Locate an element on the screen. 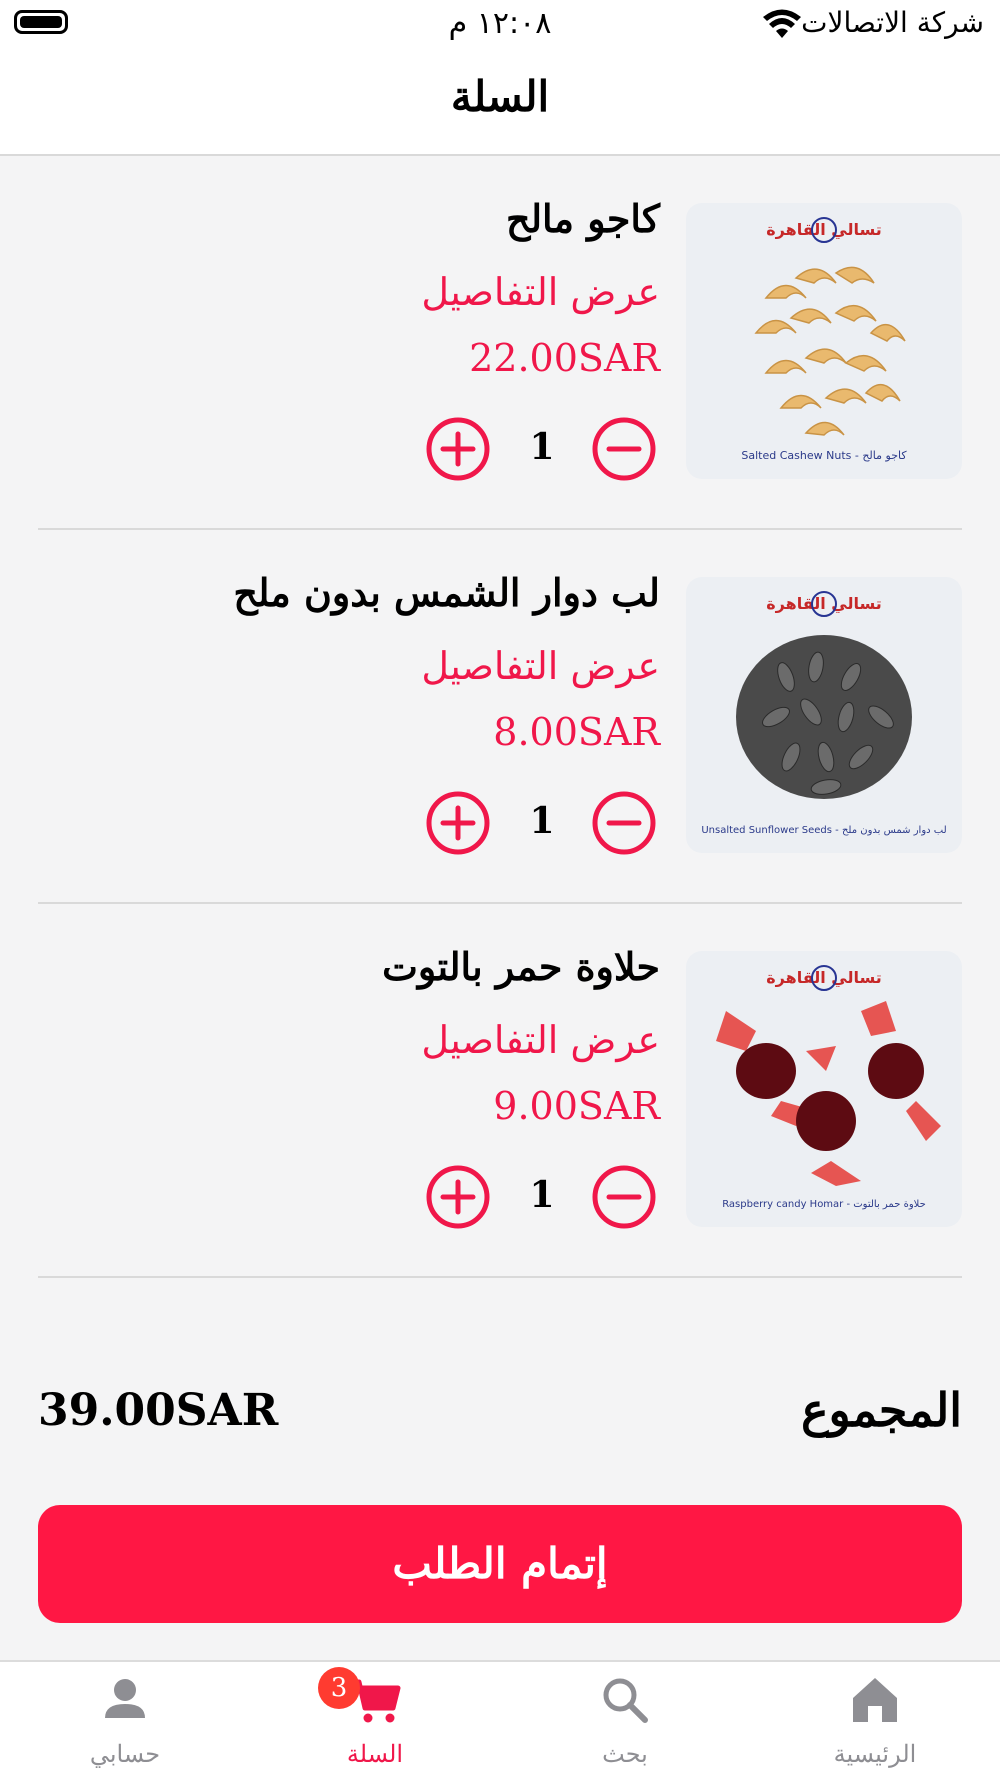  item-name: لب دوار الشمس بدون ملح is located at coordinates (446, 592).